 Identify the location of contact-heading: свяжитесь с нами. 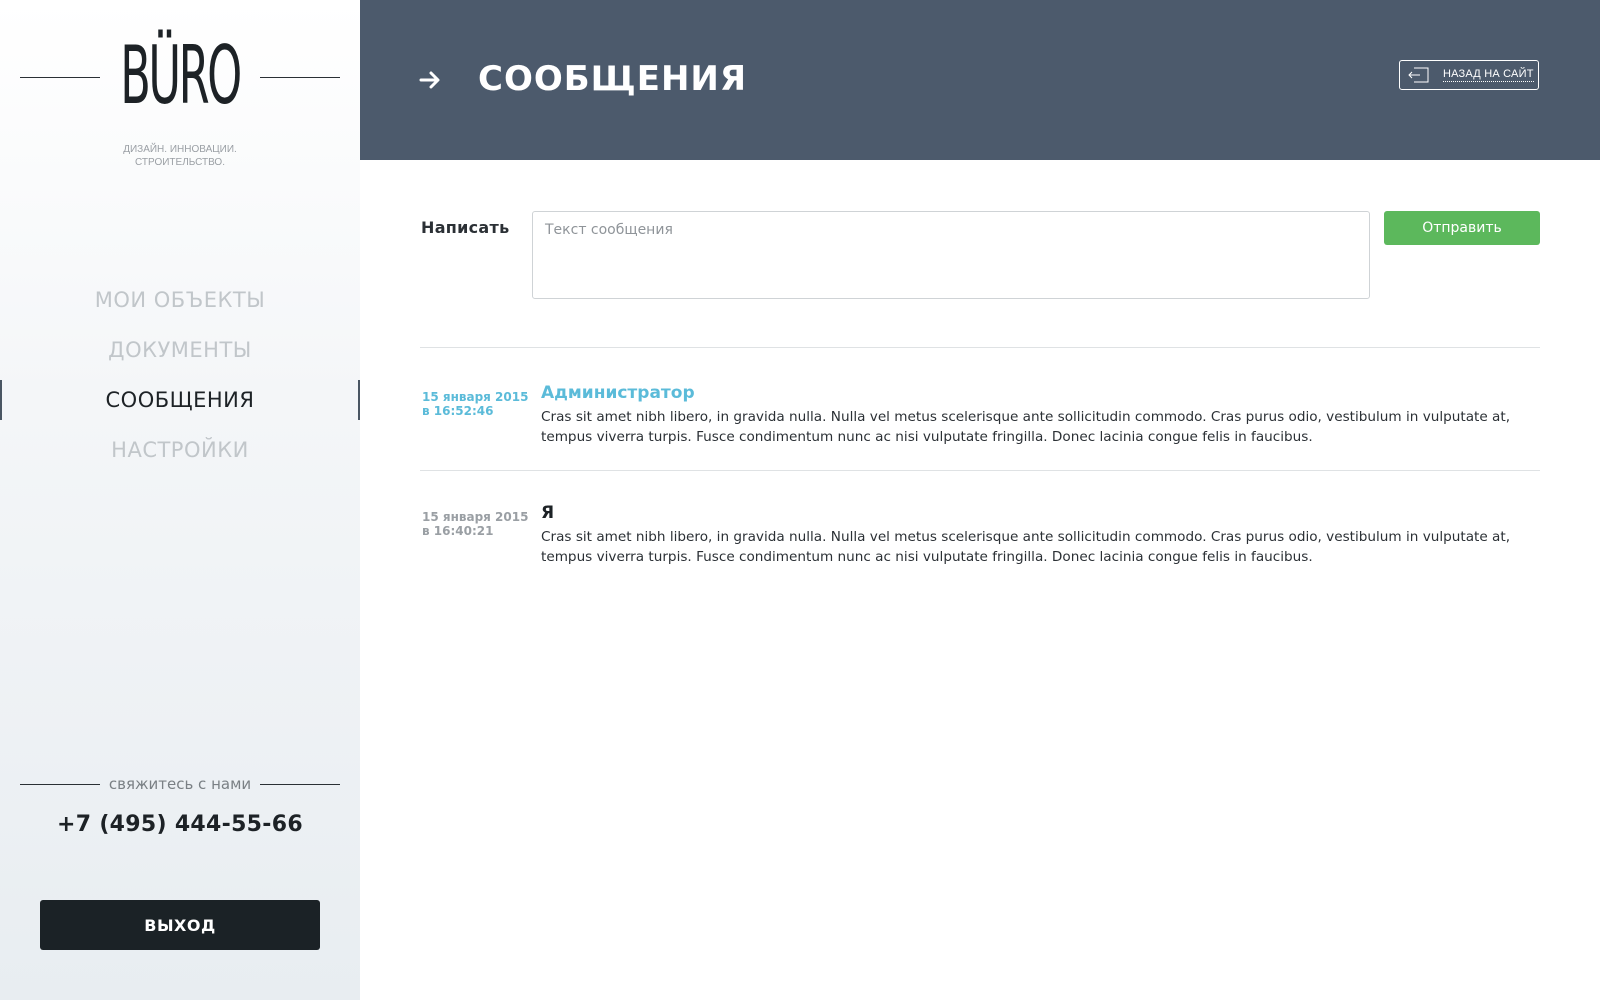
(180, 784).